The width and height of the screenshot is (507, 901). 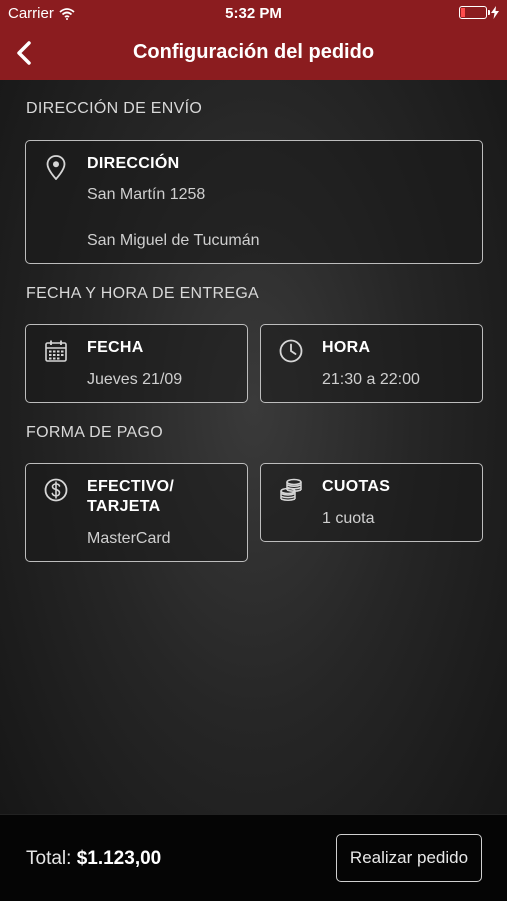 What do you see at coordinates (114, 108) in the screenshot?
I see `shipping-section-label: DIRECCIÓN DE ENVÍO` at bounding box center [114, 108].